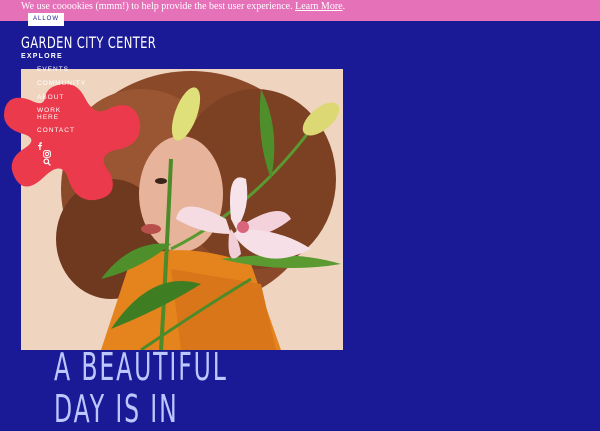  I want to click on cookie-period: ., so click(344, 6).